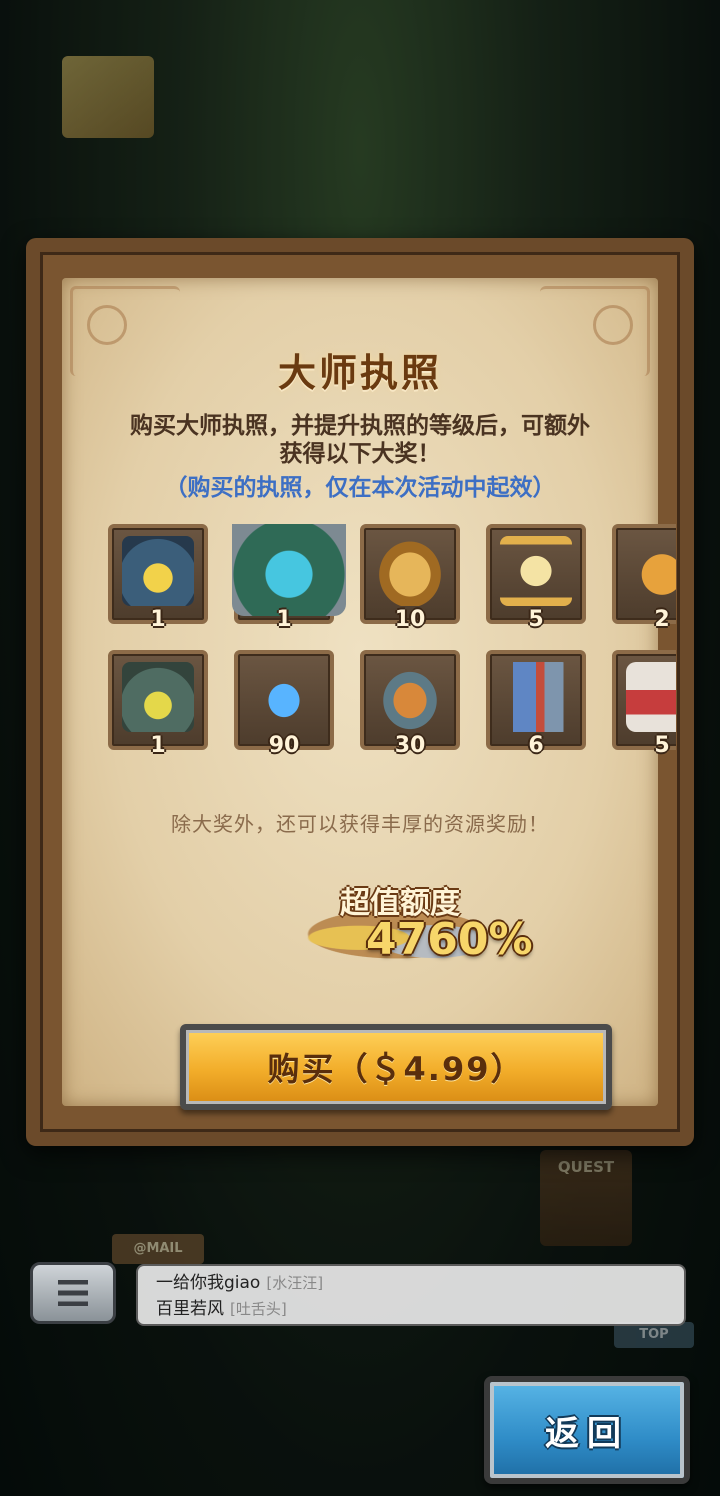 This screenshot has height=1496, width=720. Describe the element at coordinates (410, 697) in the screenshot. I see `toolbox-icon` at that location.